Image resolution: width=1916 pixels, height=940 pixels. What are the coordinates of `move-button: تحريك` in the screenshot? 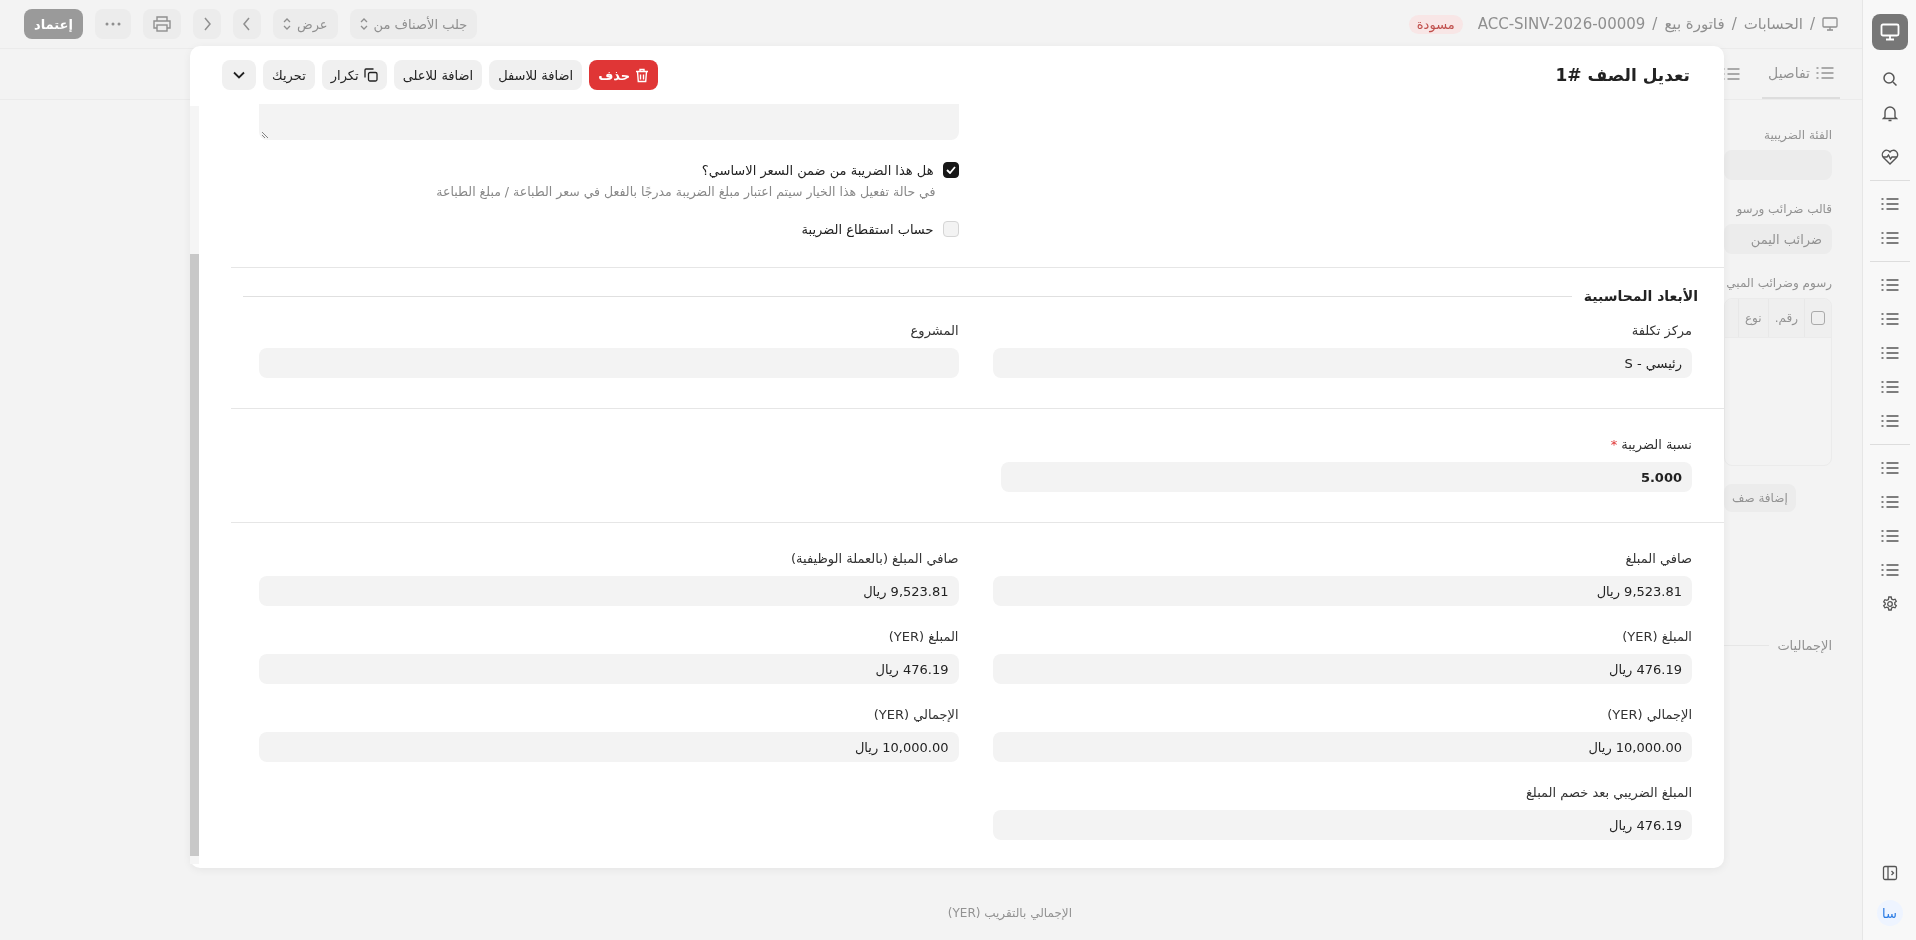 It's located at (289, 75).